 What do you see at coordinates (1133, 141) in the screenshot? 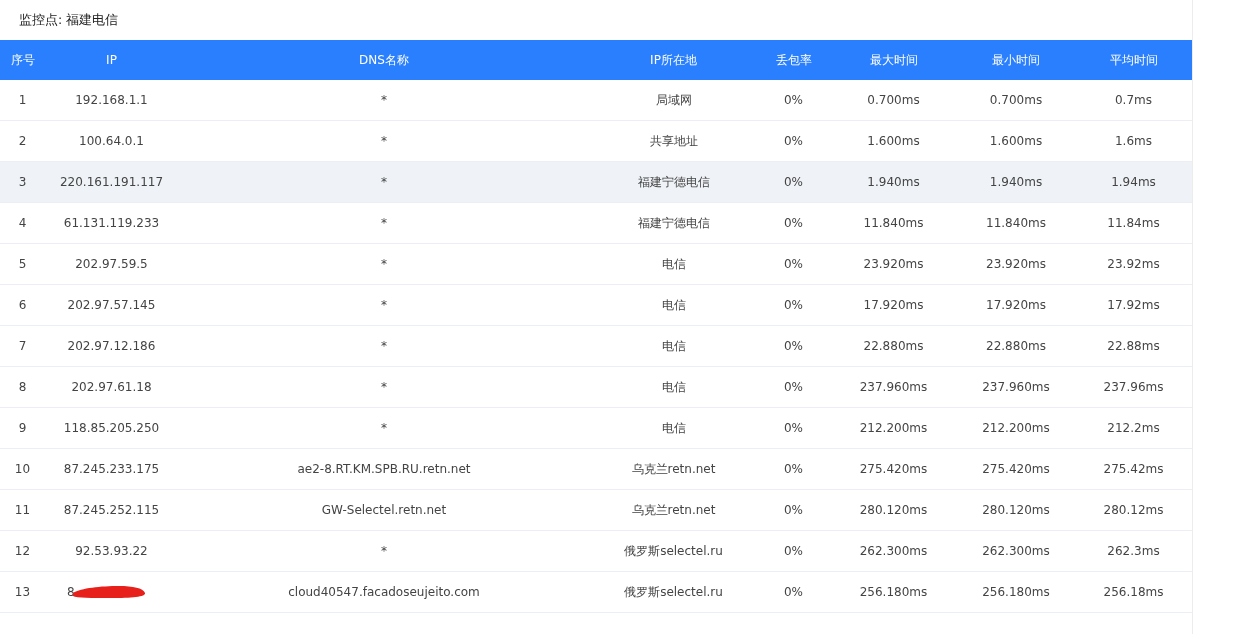
I see `table-cell-text: 1.6ms` at bounding box center [1133, 141].